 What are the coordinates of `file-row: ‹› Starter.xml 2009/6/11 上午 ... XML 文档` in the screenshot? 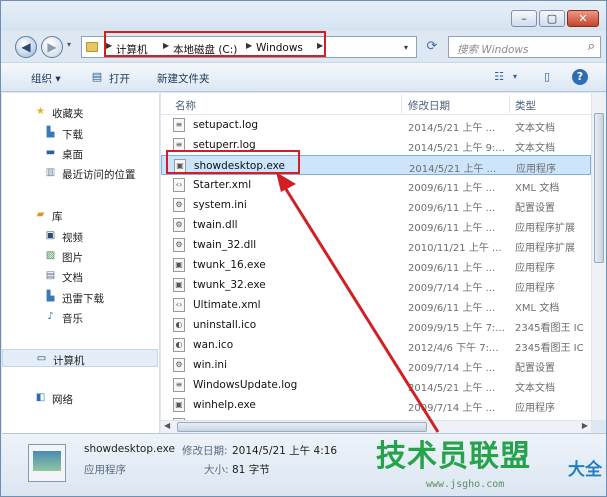 It's located at (376, 185).